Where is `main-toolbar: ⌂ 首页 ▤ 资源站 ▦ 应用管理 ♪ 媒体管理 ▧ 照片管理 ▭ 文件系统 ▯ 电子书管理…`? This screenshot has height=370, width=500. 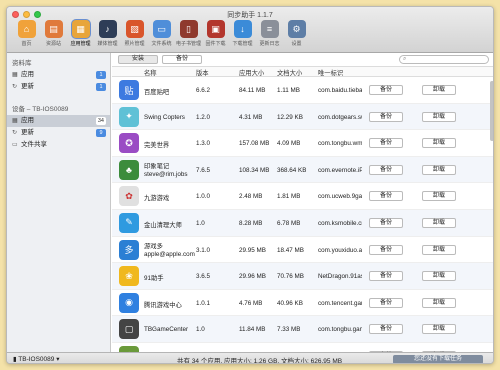 main-toolbar: ⌂ 首页 ▤ 资源站 ▦ 应用管理 ♪ 媒体管理 ▧ 照片管理 ▭ 文件系统 ▯ 电子书管理… is located at coordinates (161, 33).